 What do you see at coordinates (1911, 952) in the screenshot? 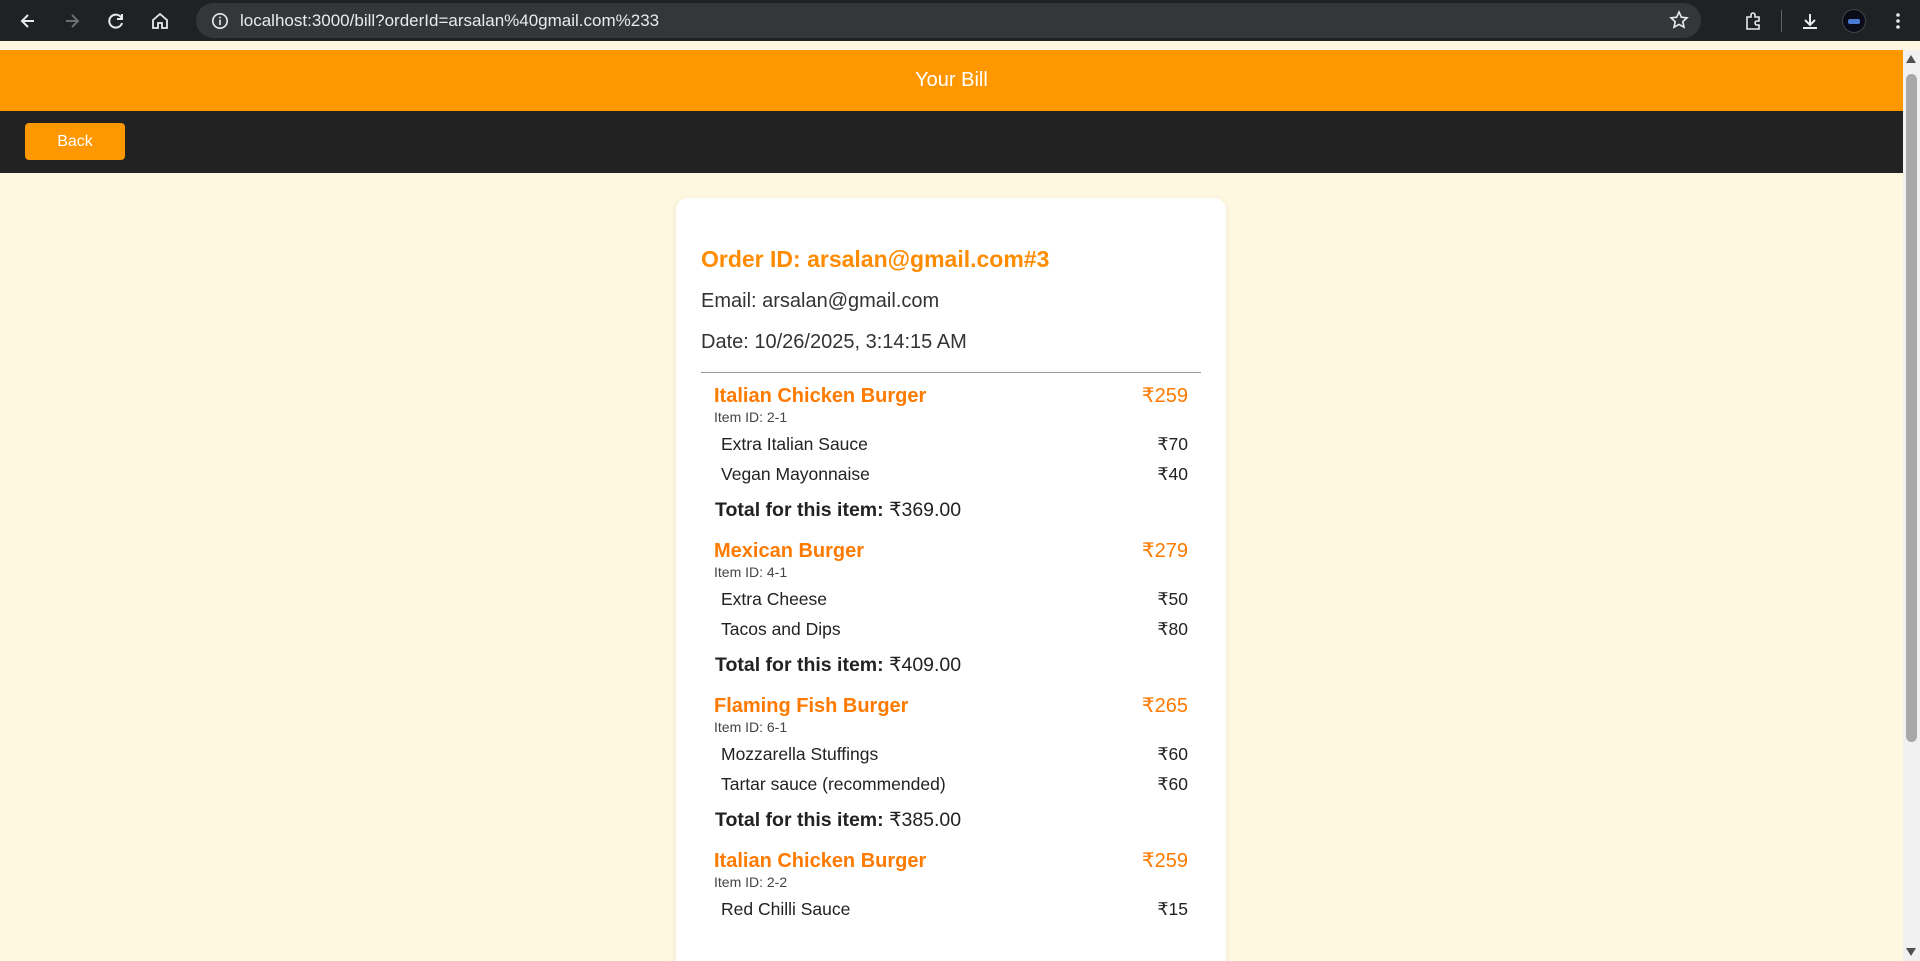
I see `scroll-down-arrow-icon` at bounding box center [1911, 952].